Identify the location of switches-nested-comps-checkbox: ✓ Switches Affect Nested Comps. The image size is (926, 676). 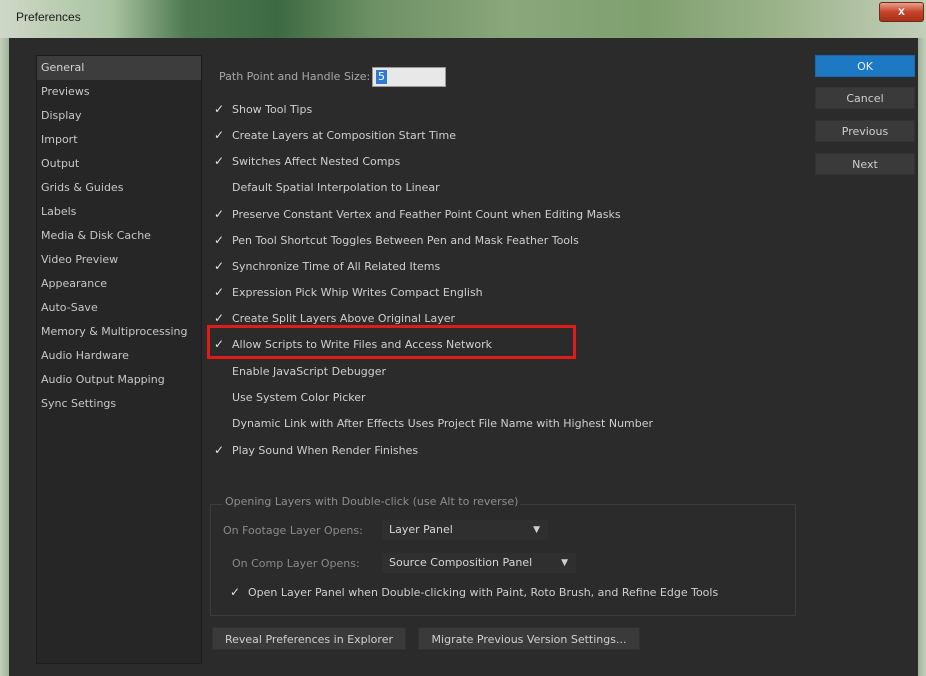
(307, 161).